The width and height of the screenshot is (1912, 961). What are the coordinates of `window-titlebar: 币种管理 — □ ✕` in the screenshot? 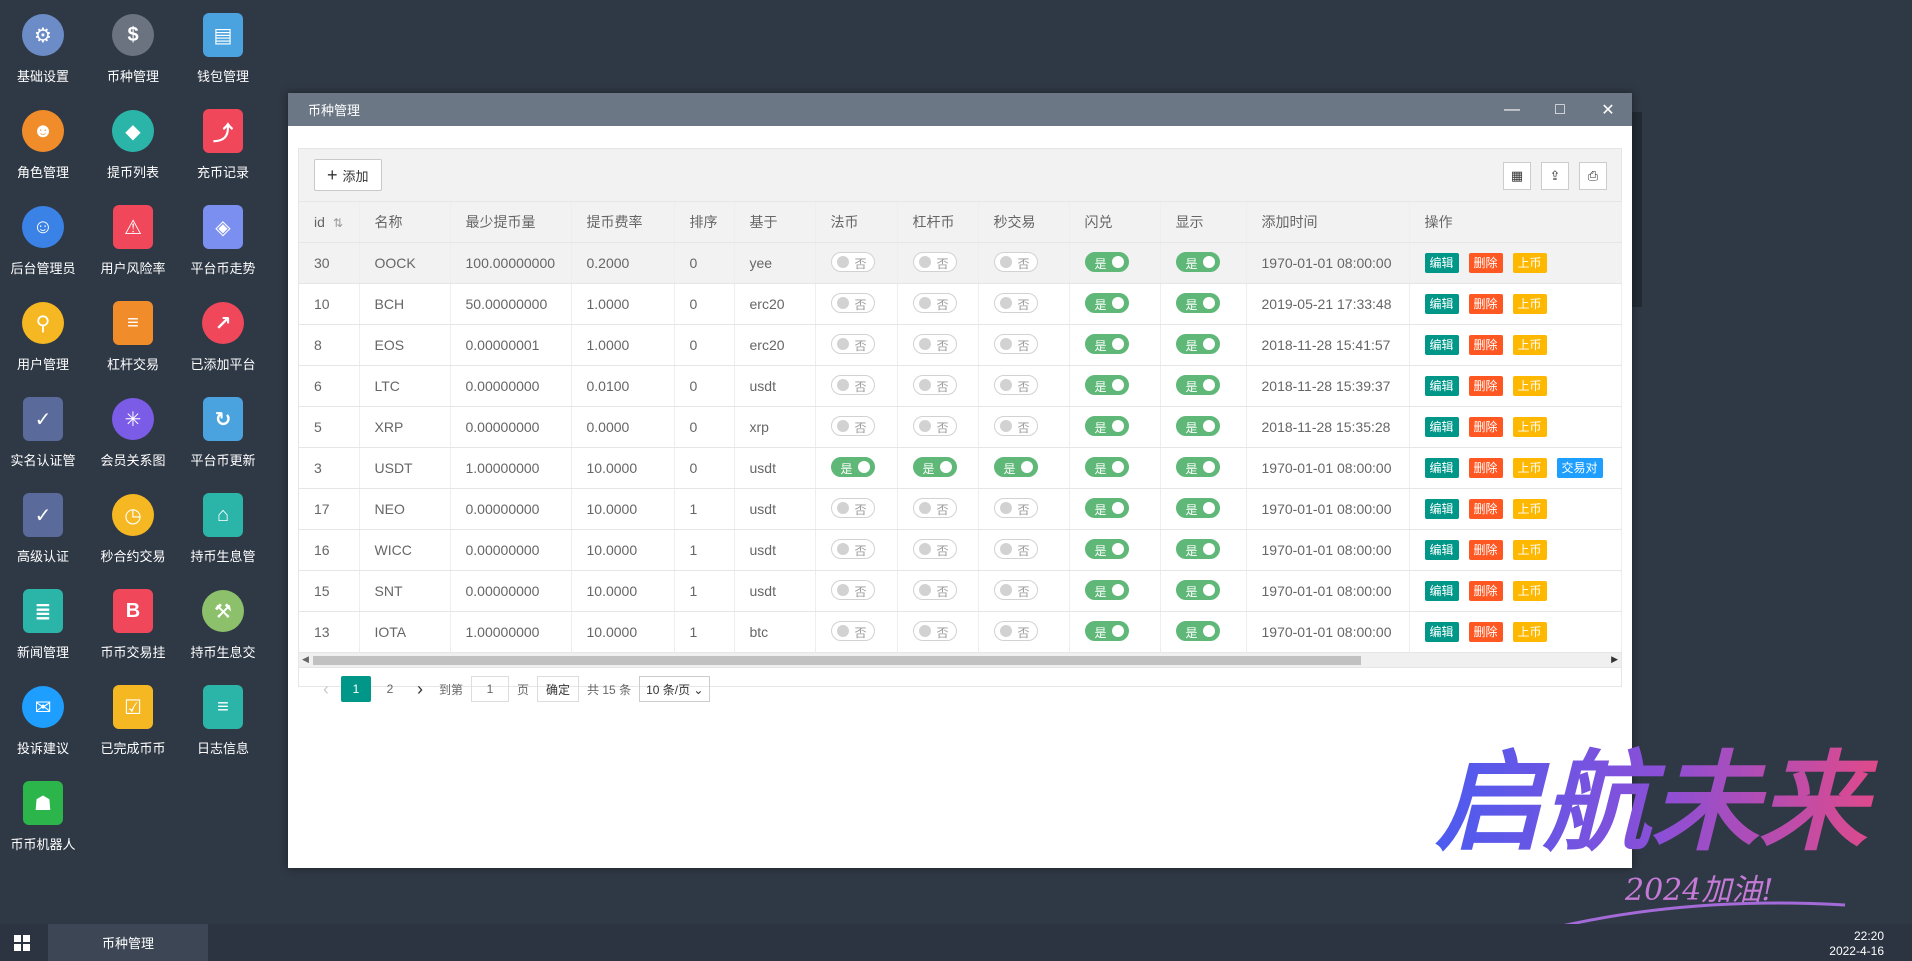 It's located at (960, 109).